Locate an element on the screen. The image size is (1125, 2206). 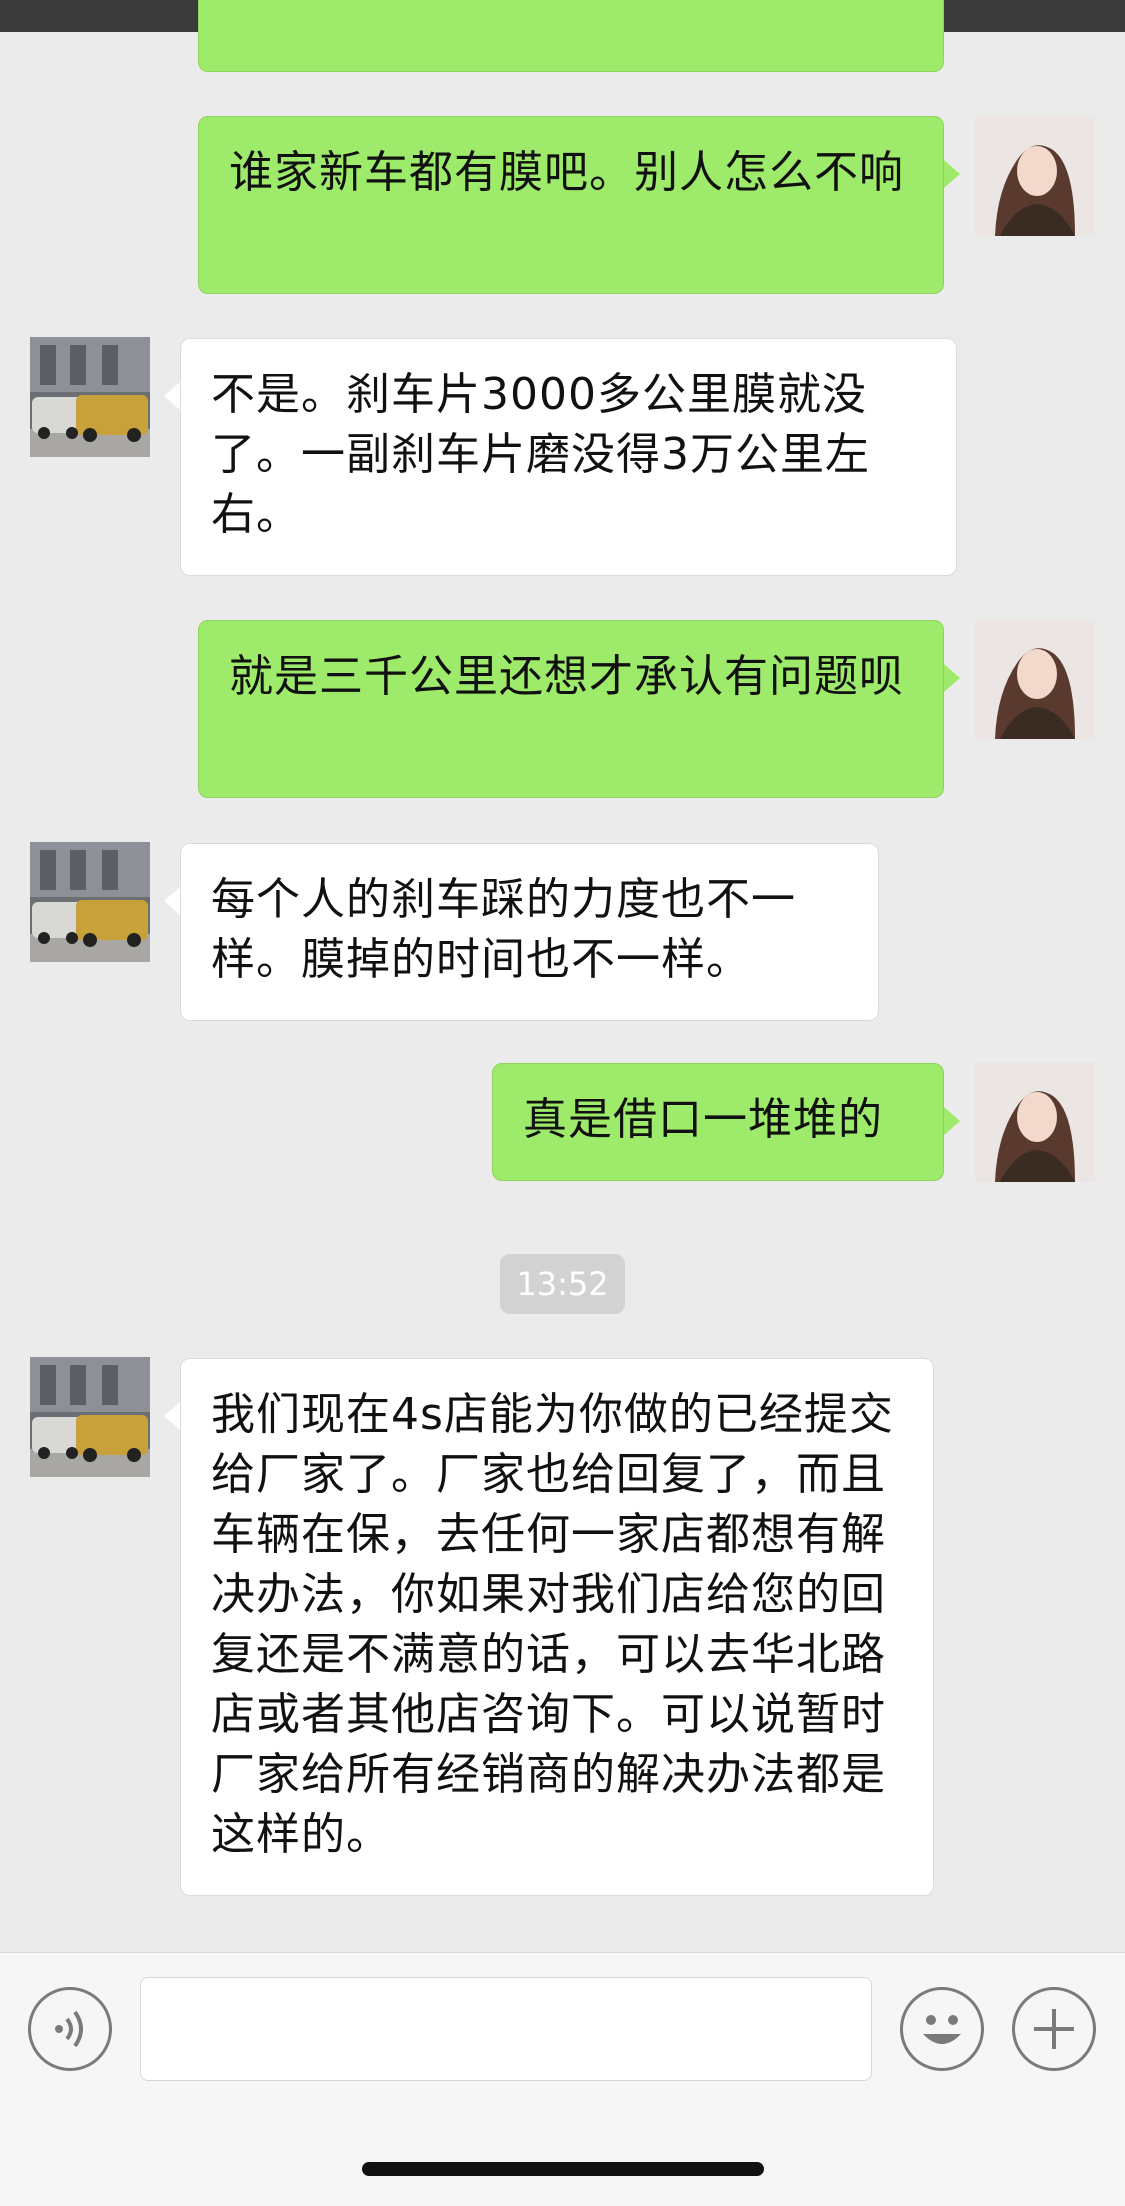
message-bubble-partial is located at coordinates (571, 36).